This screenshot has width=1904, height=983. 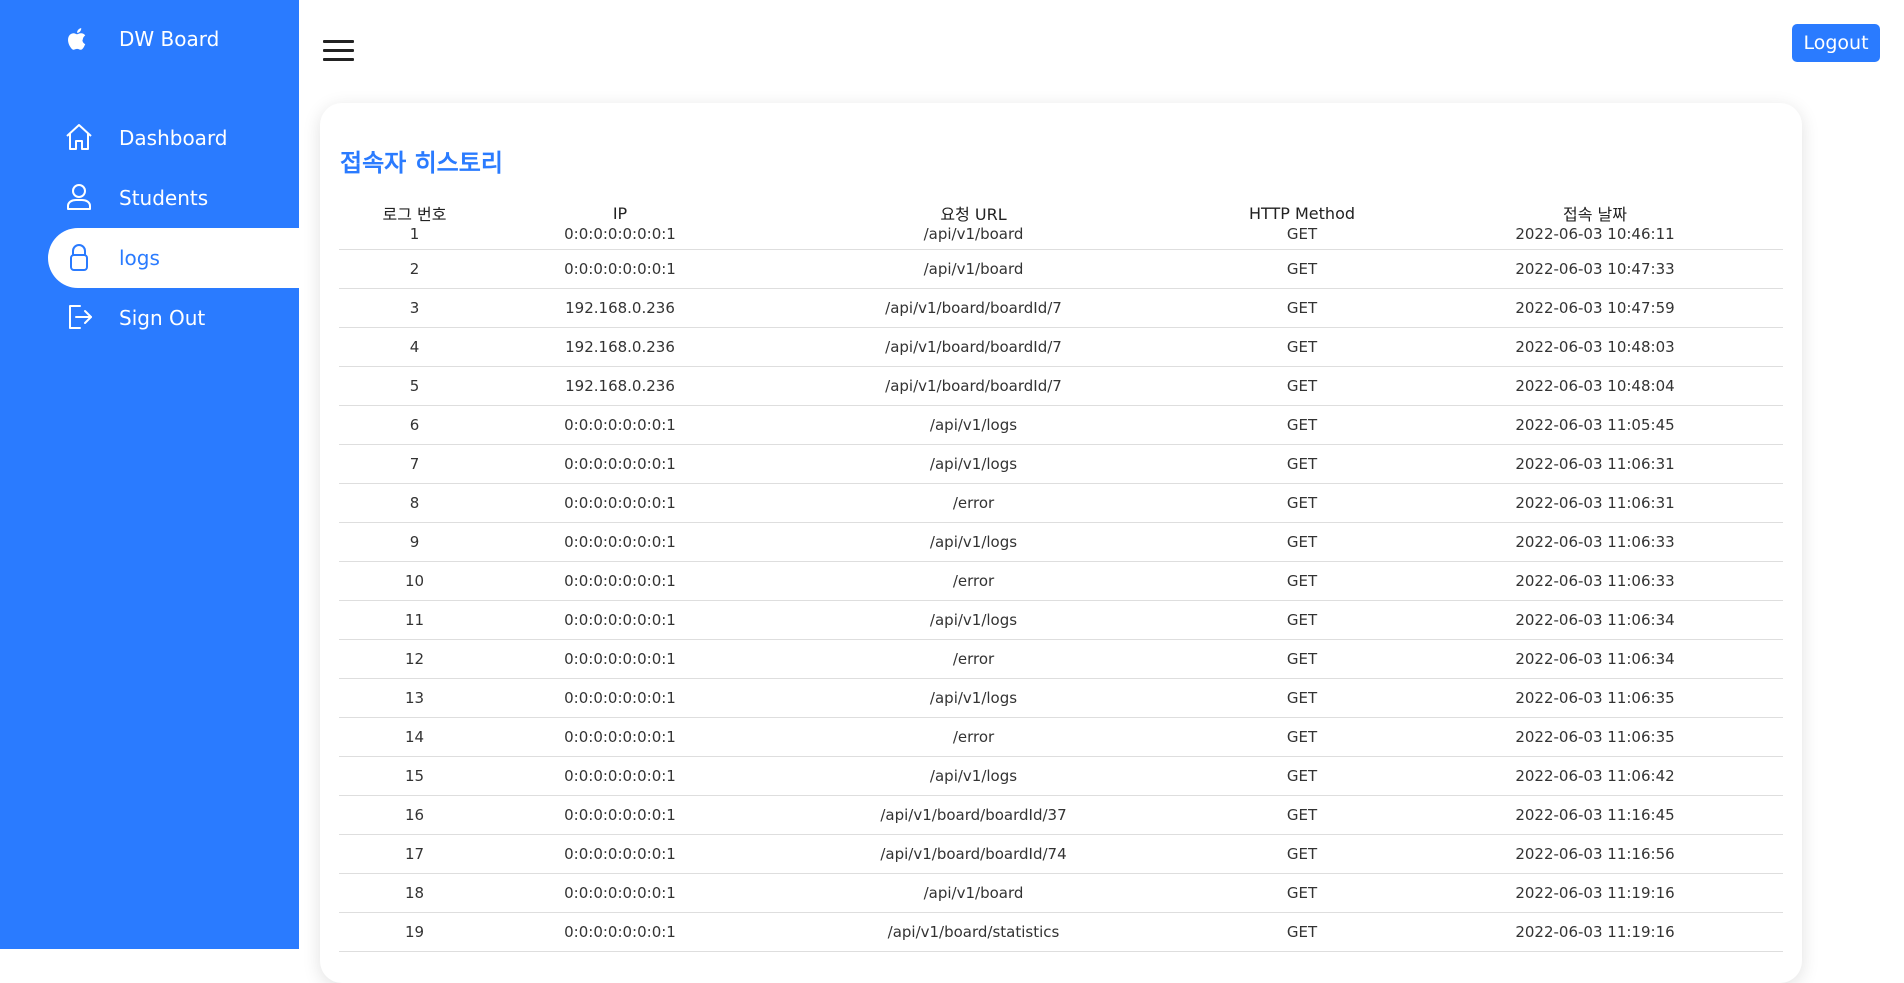 I want to click on sidebar-item-sign-out: Sign Out, so click(x=149, y=318).